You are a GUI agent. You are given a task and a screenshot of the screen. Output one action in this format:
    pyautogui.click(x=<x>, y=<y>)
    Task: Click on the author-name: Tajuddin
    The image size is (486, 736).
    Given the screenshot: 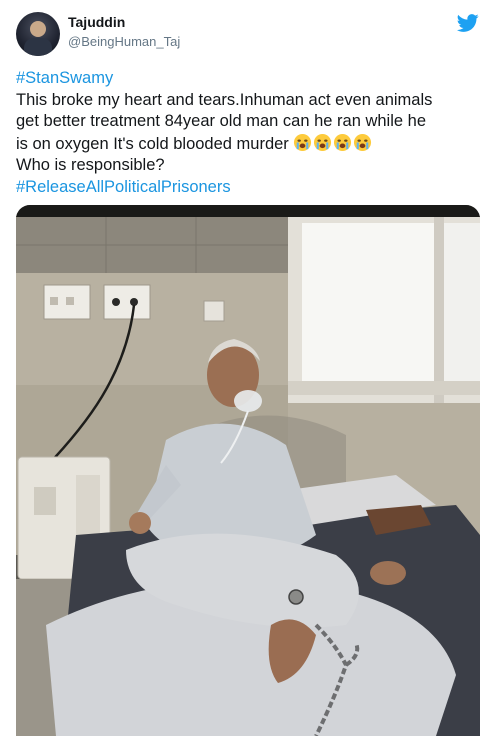 What is the action you would take?
    pyautogui.click(x=96, y=22)
    